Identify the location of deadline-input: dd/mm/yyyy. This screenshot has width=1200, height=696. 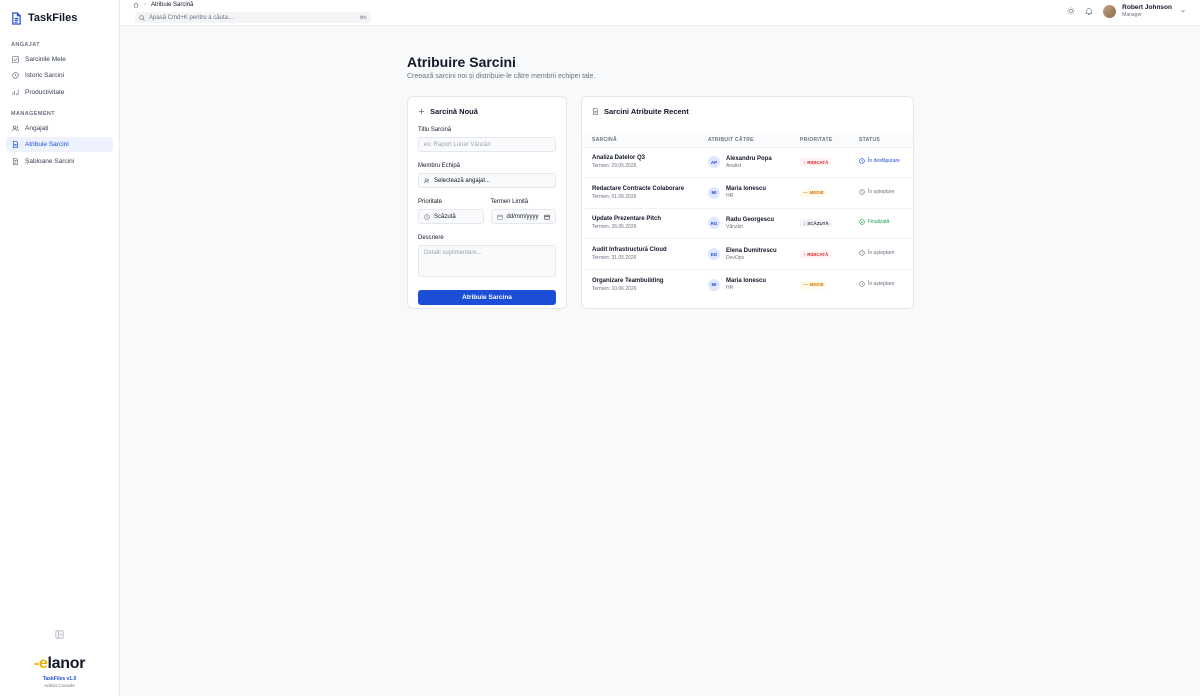
(523, 216).